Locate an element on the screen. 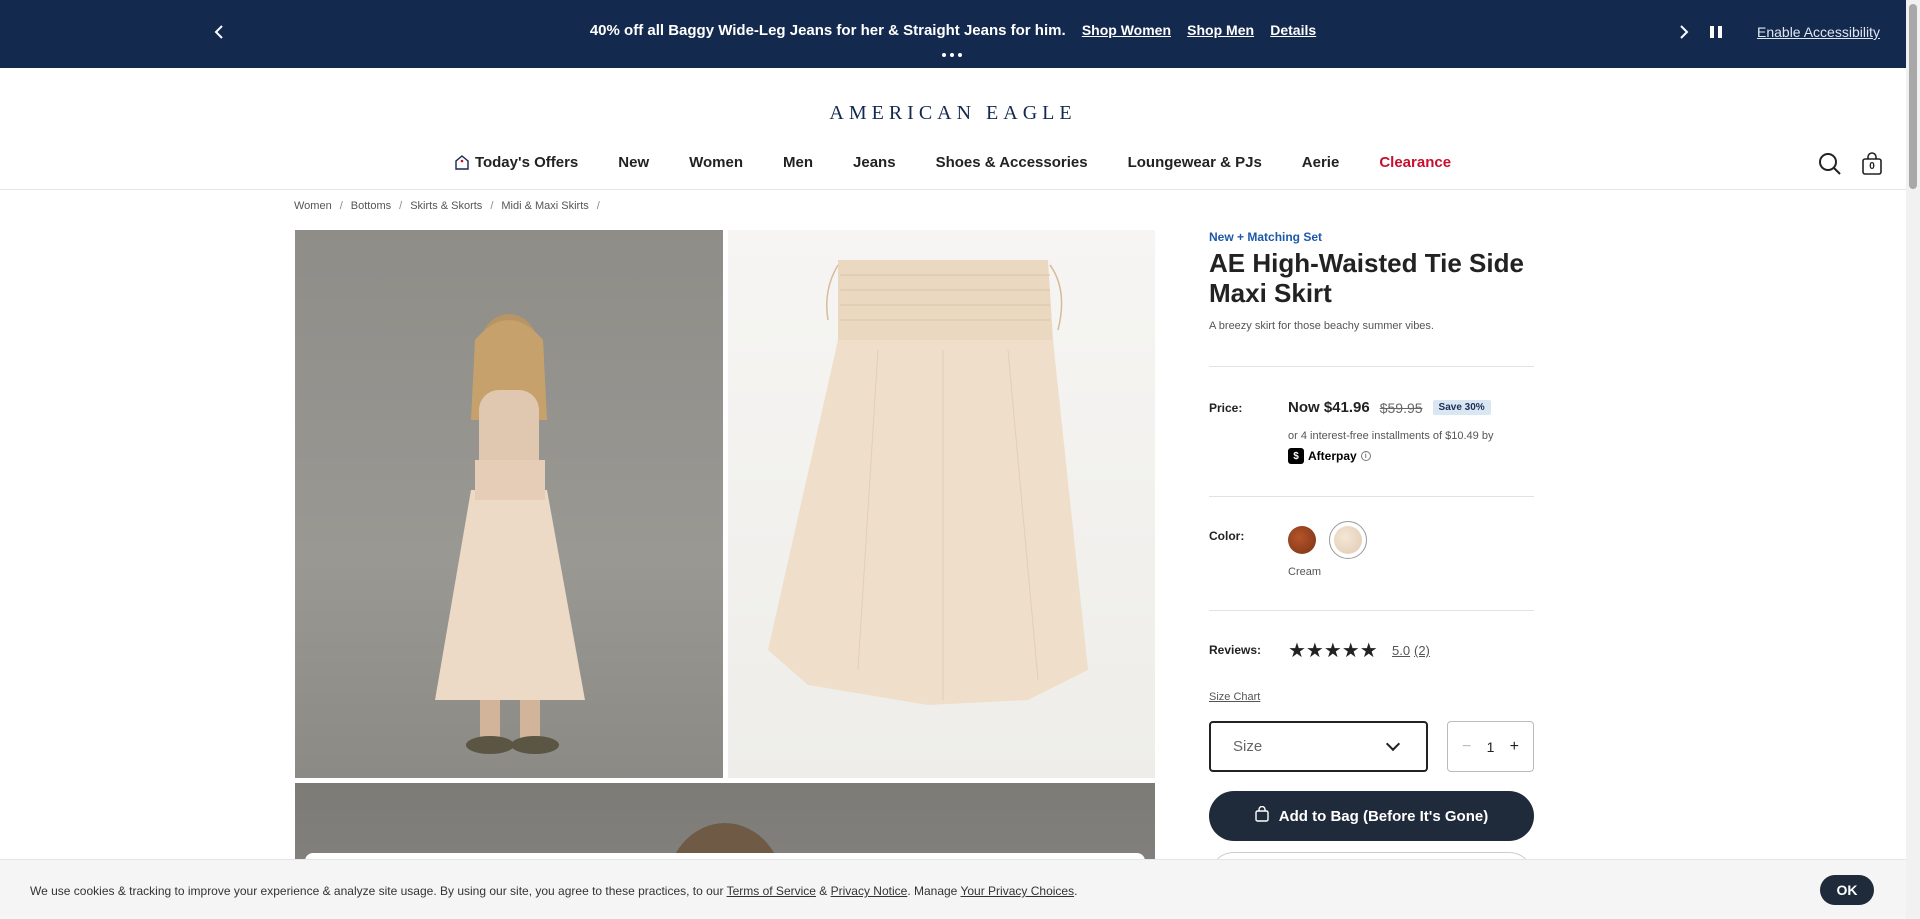 This screenshot has width=1920, height=919. add-to-bag-label: Add to Bag (Before It's Gone) is located at coordinates (1383, 816).